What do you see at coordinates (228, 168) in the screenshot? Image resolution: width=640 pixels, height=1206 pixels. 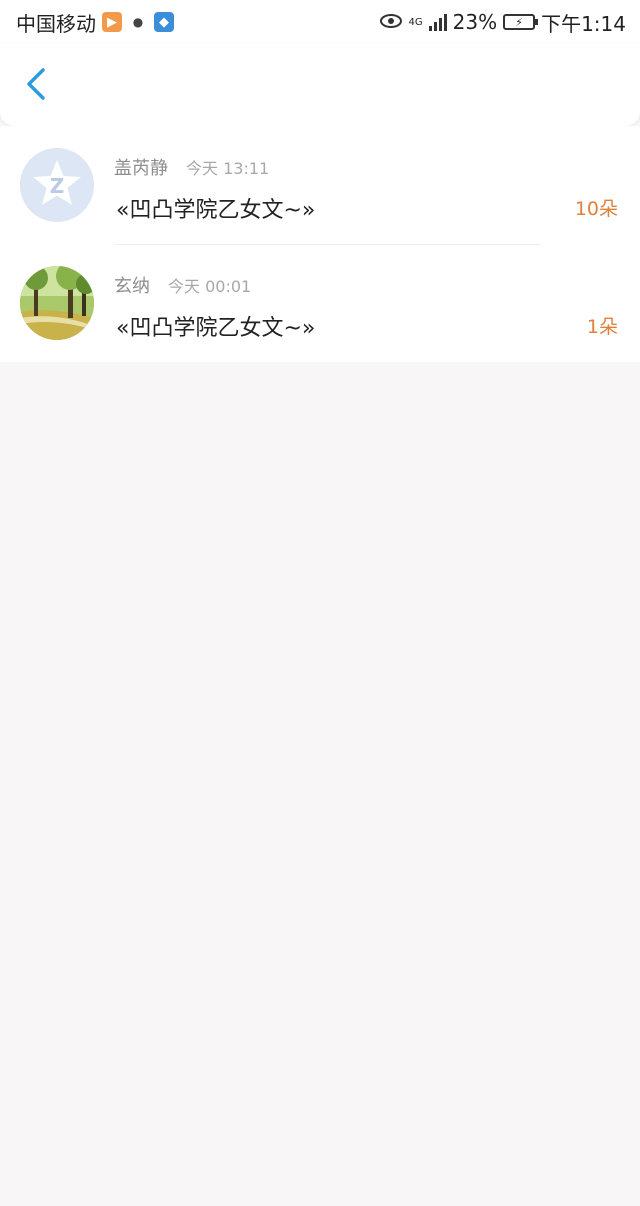 I see `timestamp: 今天 13:11` at bounding box center [228, 168].